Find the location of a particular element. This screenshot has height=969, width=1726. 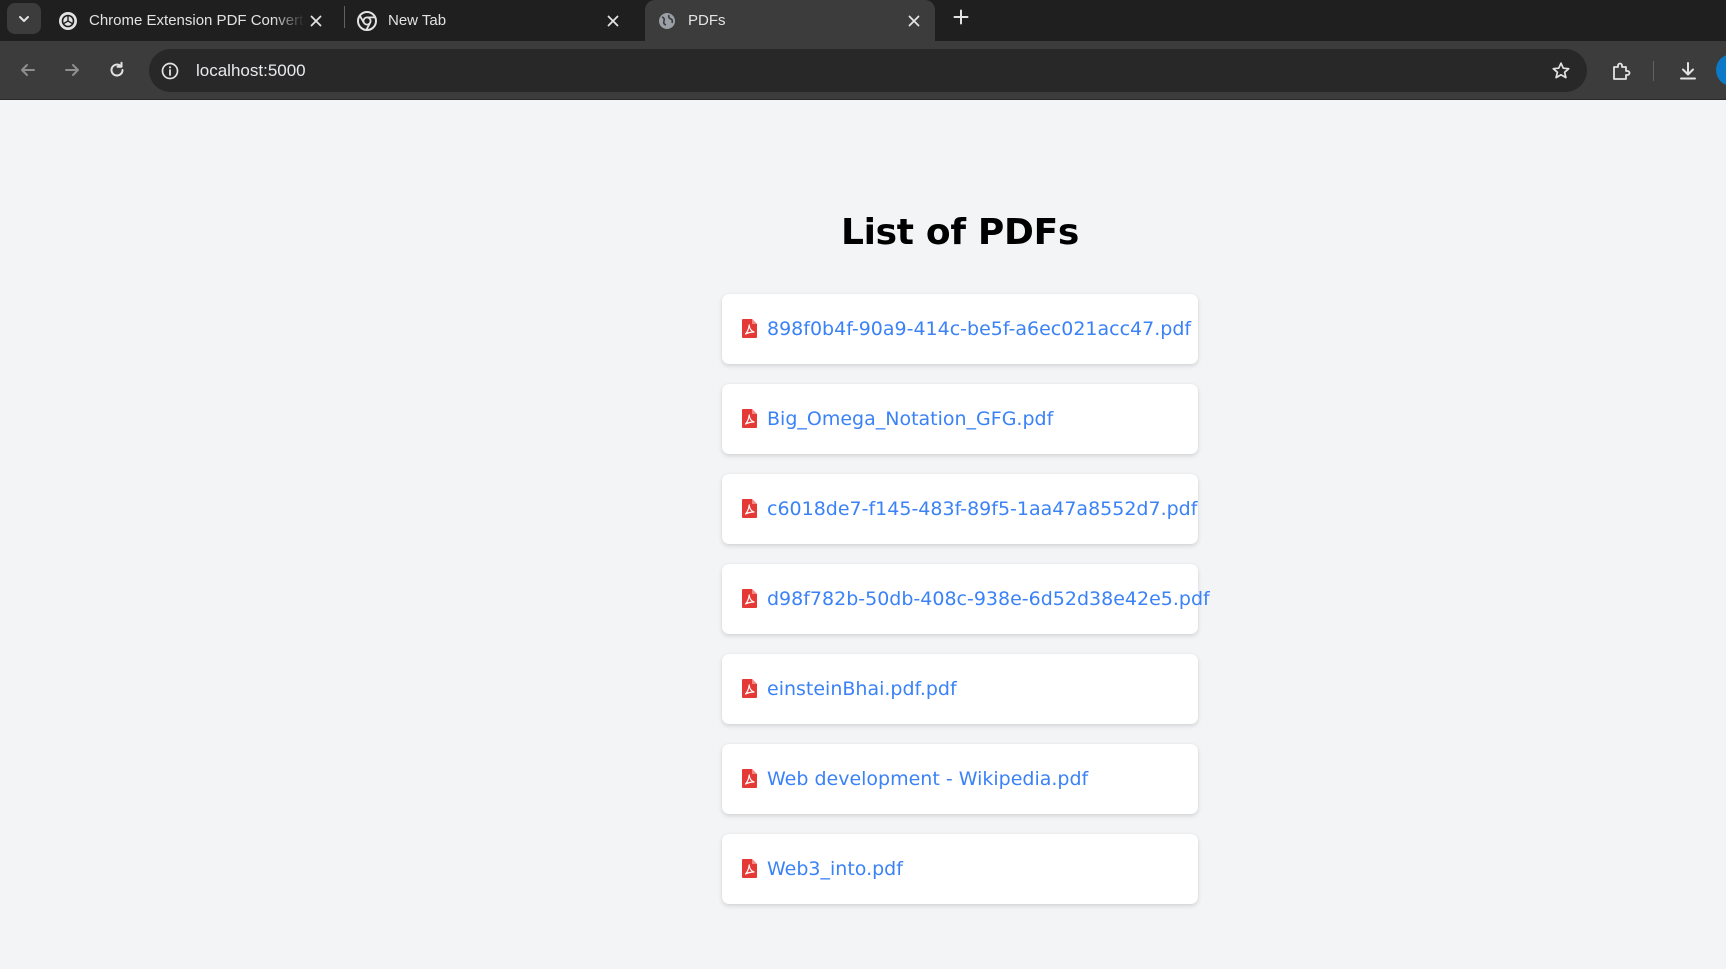

pdf-list-item: 898f0b4f-90a9-414c-be5f-a6ec021acc47.pdf is located at coordinates (960, 329).